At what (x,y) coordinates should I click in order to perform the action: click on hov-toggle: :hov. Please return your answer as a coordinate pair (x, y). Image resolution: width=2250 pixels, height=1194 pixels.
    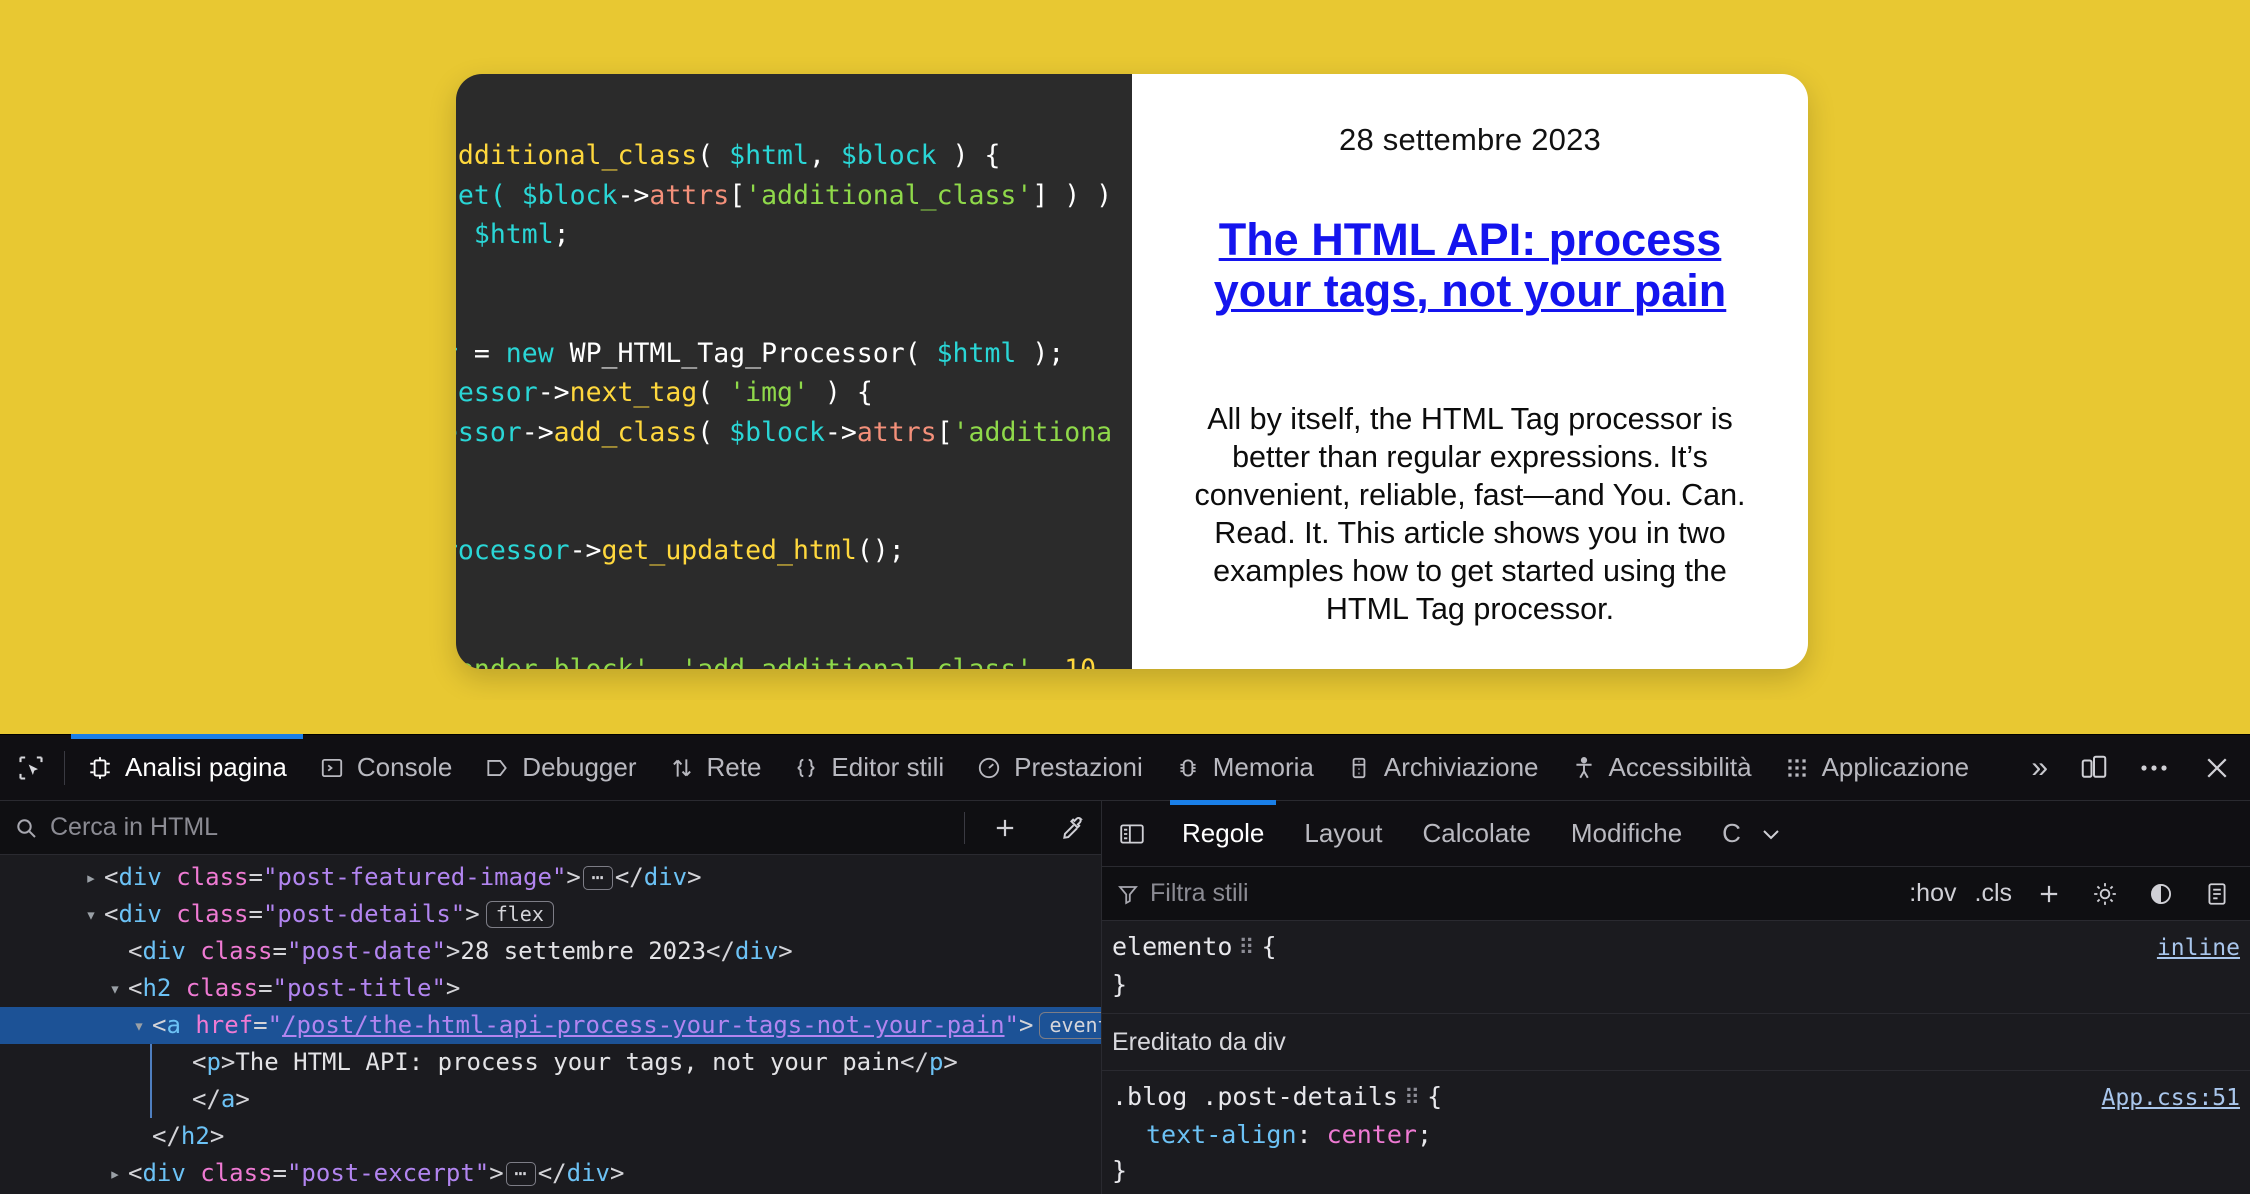
    Looking at the image, I should click on (1932, 893).